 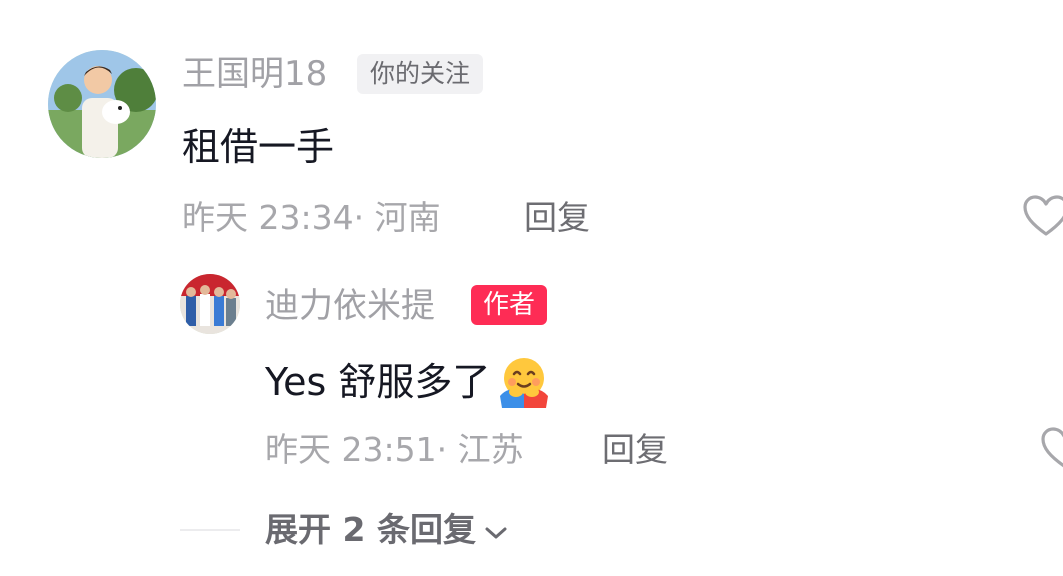 What do you see at coordinates (210, 530) in the screenshot?
I see `expand-divider` at bounding box center [210, 530].